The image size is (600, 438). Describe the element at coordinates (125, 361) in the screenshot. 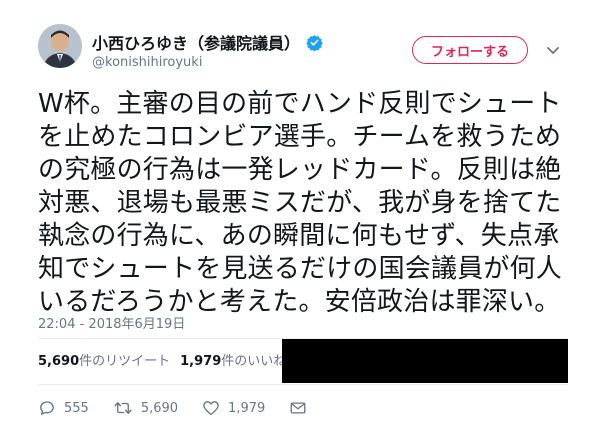

I see `retweet-stat-label: 件のリツイート` at that location.